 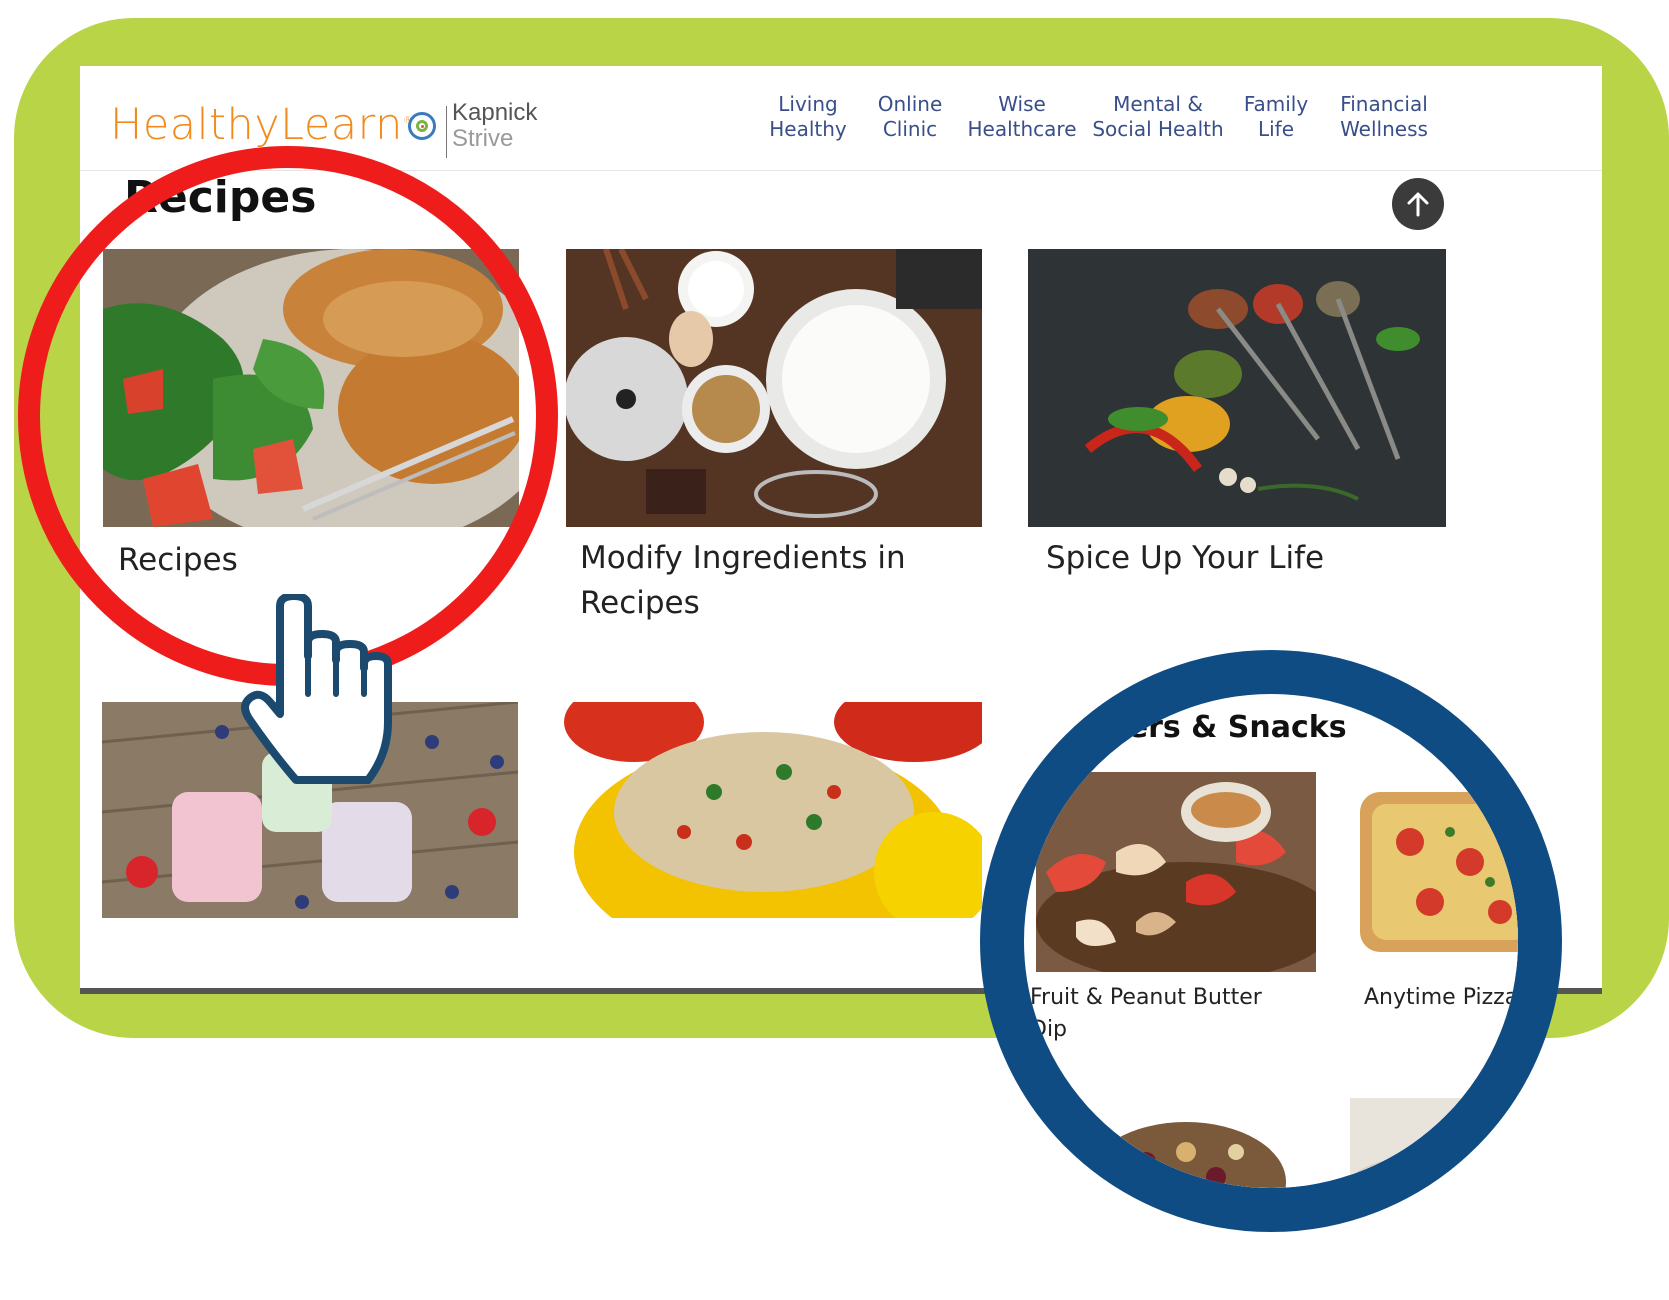 I want to click on logo-text: HealthyLearn, so click(x=256, y=125).